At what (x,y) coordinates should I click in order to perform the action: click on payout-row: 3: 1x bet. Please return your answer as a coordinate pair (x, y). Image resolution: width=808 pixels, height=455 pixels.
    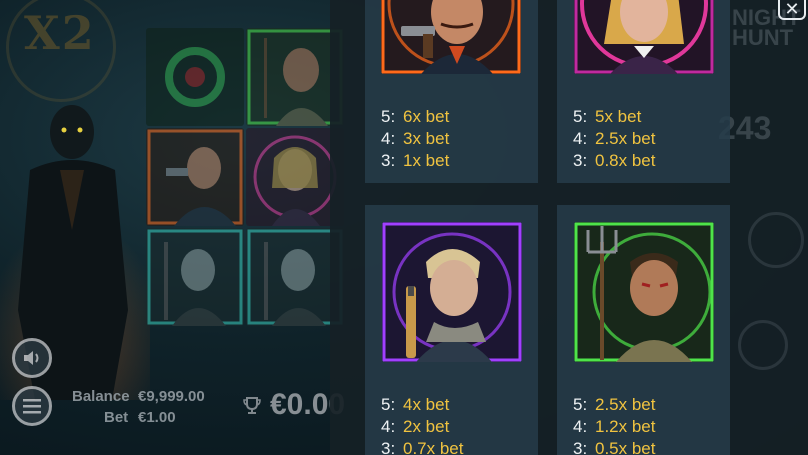
    Looking at the image, I should click on (415, 160).